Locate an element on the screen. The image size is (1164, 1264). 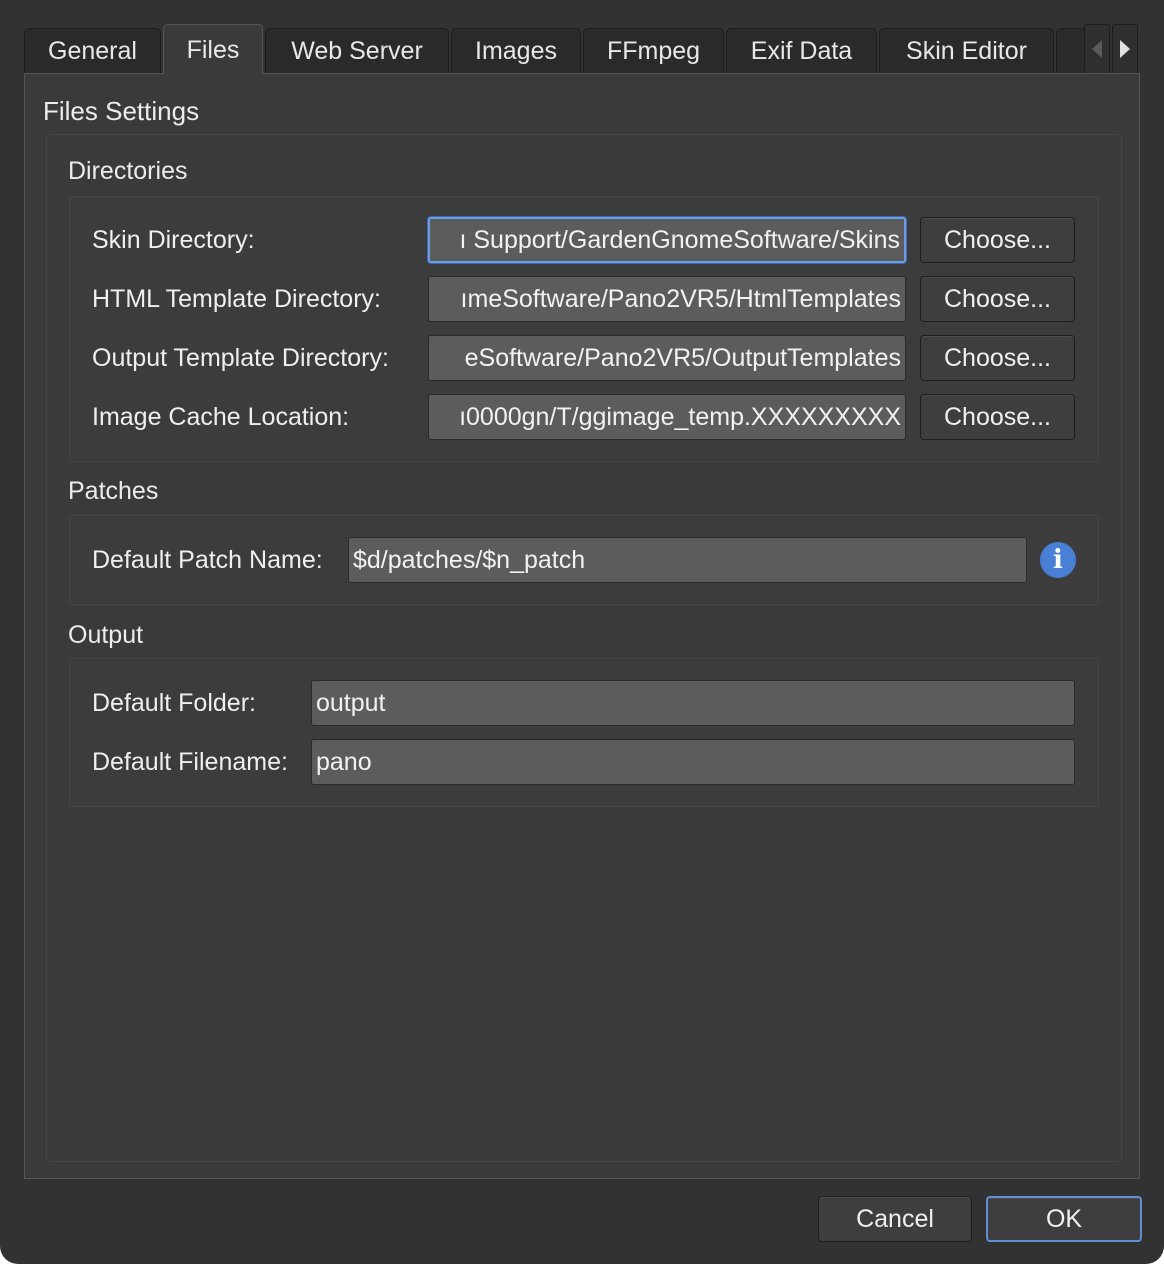
tab-skin-editor: Skin Editor is located at coordinates (966, 51).